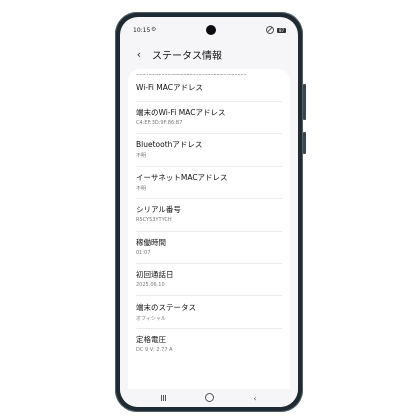 The width and height of the screenshot is (416, 416). I want to click on list-item-uptime: 稼働時間 01:07, so click(209, 246).